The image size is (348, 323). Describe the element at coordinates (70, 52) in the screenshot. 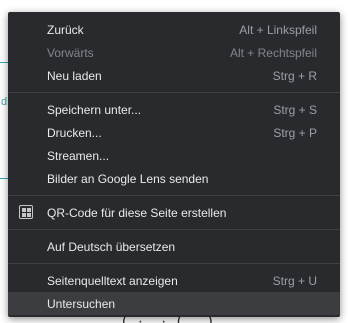

I see `menu-item-label: Vorwärts` at that location.